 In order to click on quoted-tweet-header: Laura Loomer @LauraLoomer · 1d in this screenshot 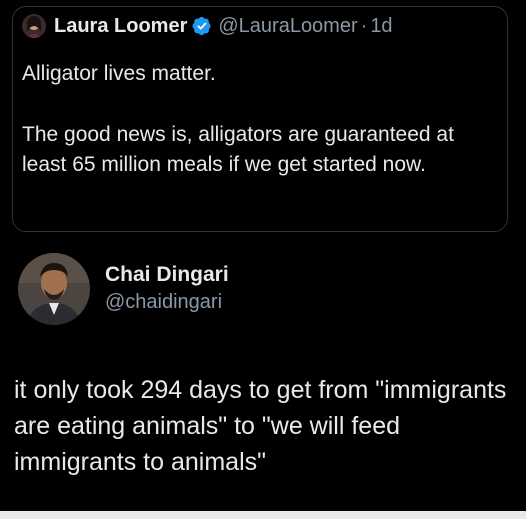, I will do `click(207, 26)`.